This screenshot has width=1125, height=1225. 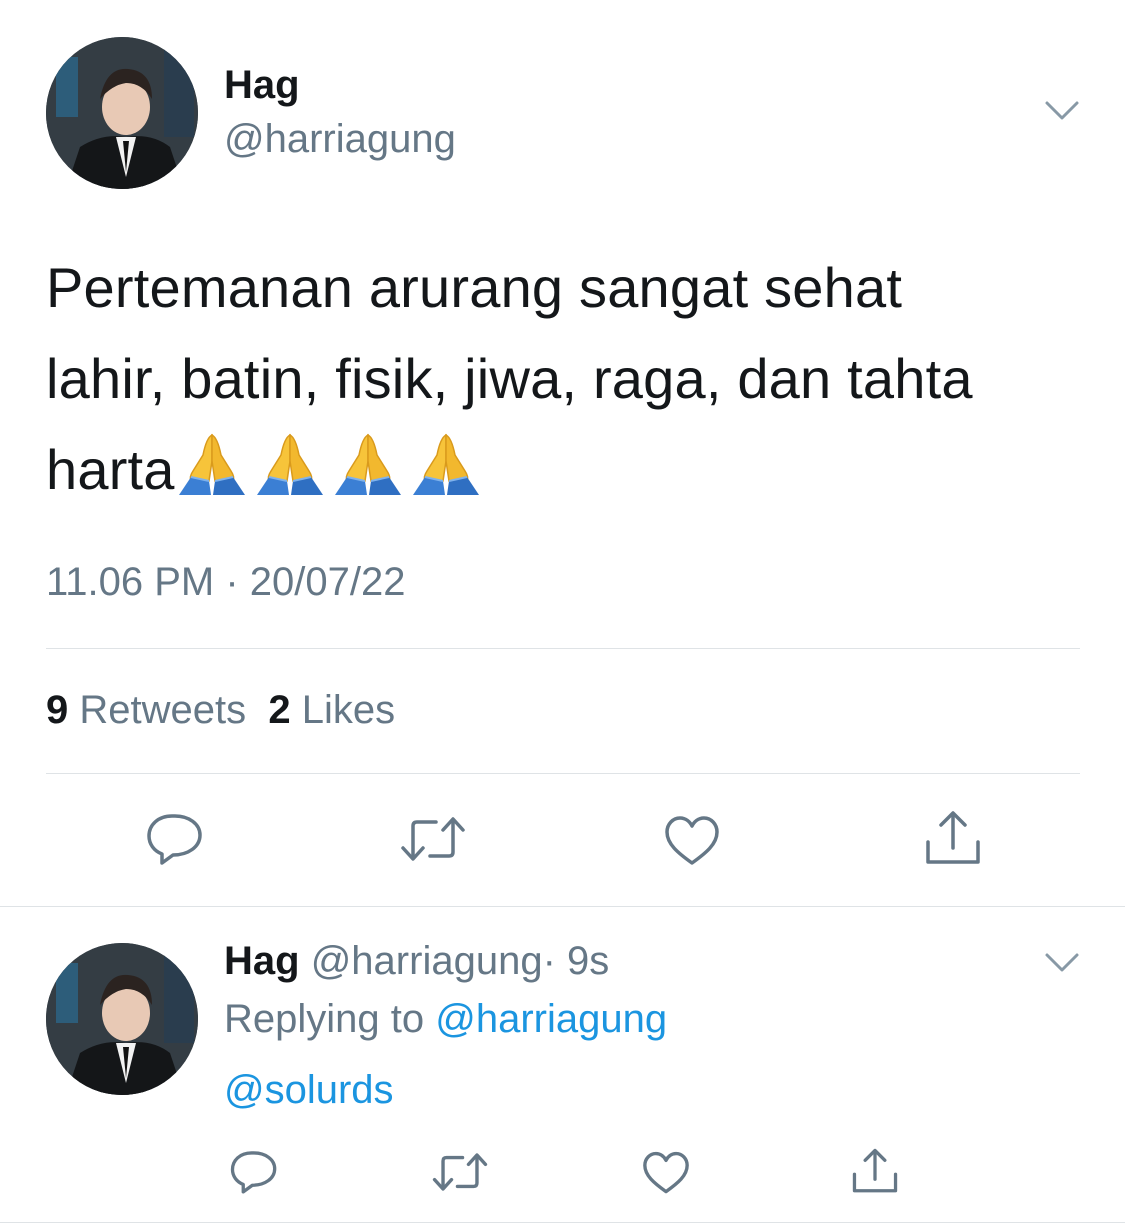 I want to click on replying-to: Replying to @harriagung, so click(x=445, y=1019).